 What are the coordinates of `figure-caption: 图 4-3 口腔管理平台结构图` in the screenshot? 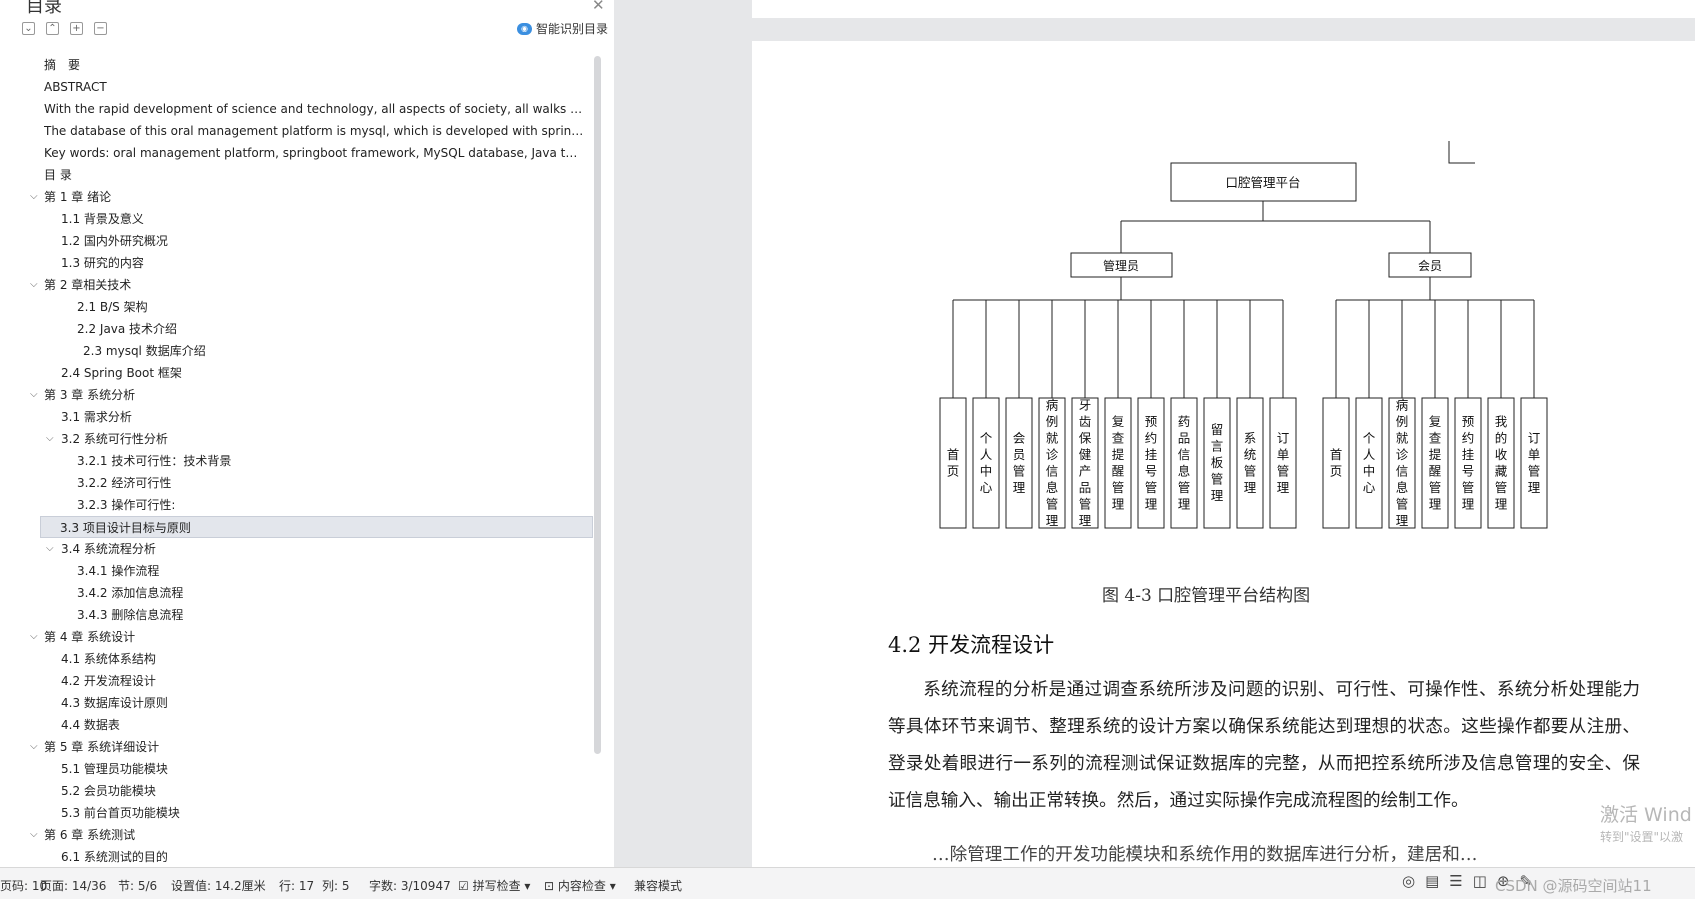 It's located at (1206, 596).